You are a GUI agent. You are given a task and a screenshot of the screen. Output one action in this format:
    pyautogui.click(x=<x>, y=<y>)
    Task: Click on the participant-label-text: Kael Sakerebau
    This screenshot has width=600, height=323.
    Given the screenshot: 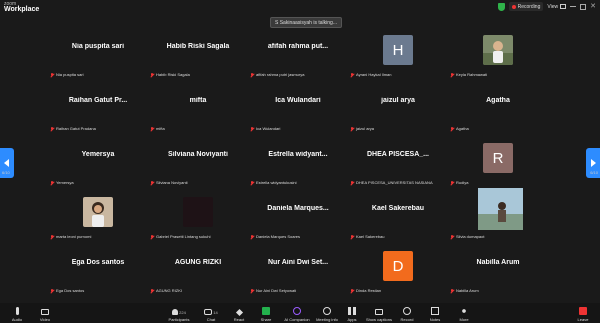 What is the action you would take?
    pyautogui.click(x=370, y=236)
    